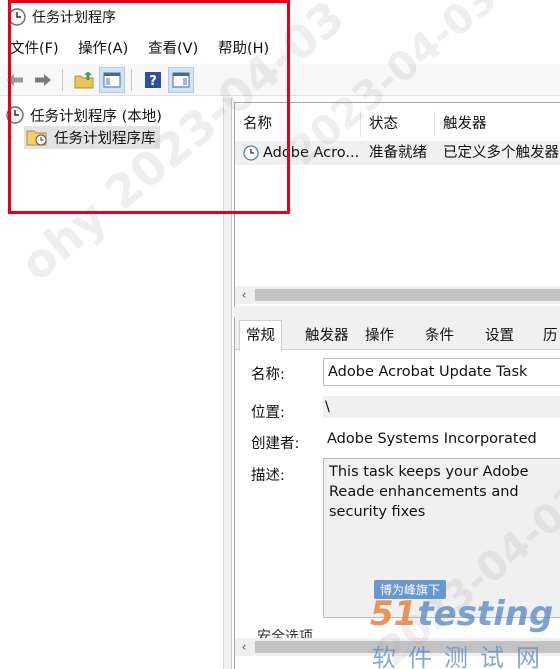 Image resolution: width=560 pixels, height=669 pixels. I want to click on 51testing-logo: 博为峰旗下 51testing 软件测试网, so click(463, 624).